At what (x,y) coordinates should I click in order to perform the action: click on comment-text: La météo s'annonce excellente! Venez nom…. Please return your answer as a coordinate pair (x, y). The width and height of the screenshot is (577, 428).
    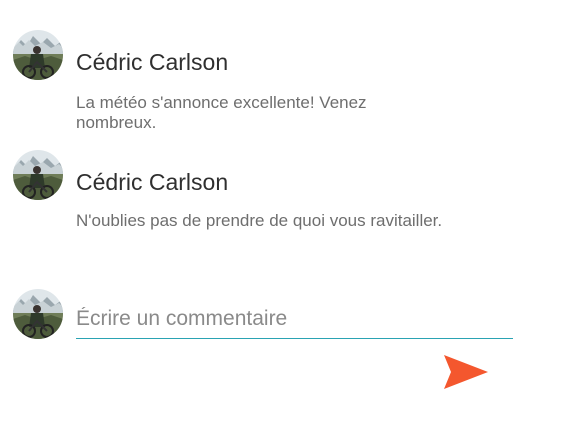
    Looking at the image, I should click on (221, 112).